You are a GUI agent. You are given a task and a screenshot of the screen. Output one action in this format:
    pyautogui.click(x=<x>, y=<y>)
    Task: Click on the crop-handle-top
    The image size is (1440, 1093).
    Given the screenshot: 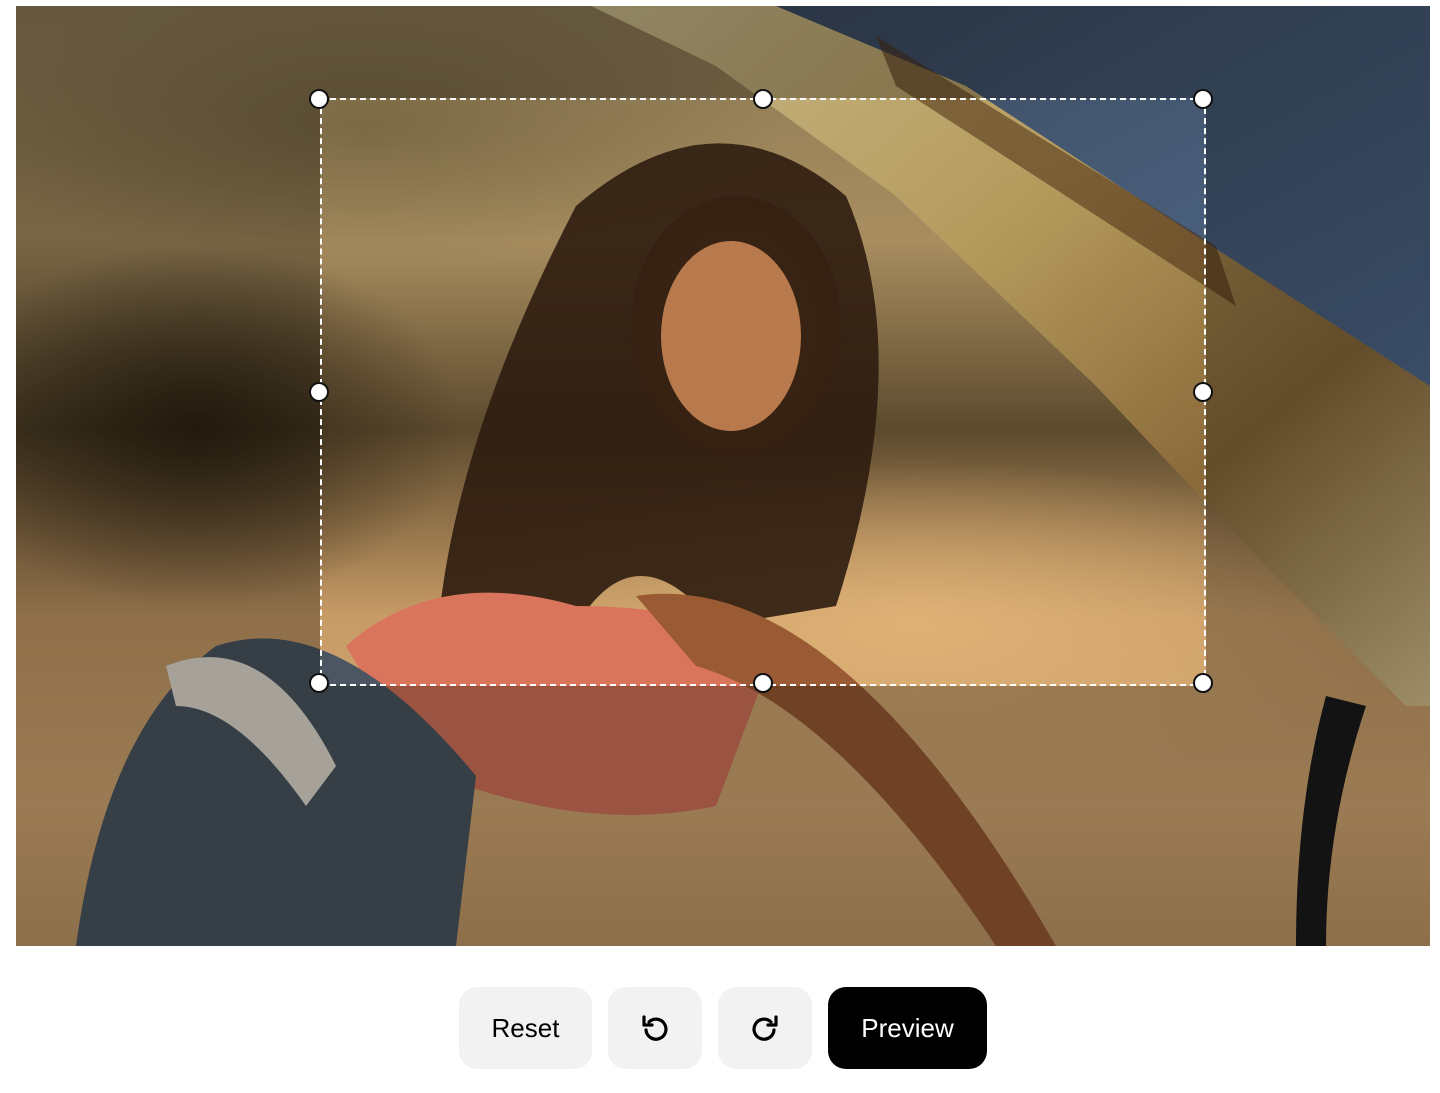 What is the action you would take?
    pyautogui.click(x=763, y=99)
    